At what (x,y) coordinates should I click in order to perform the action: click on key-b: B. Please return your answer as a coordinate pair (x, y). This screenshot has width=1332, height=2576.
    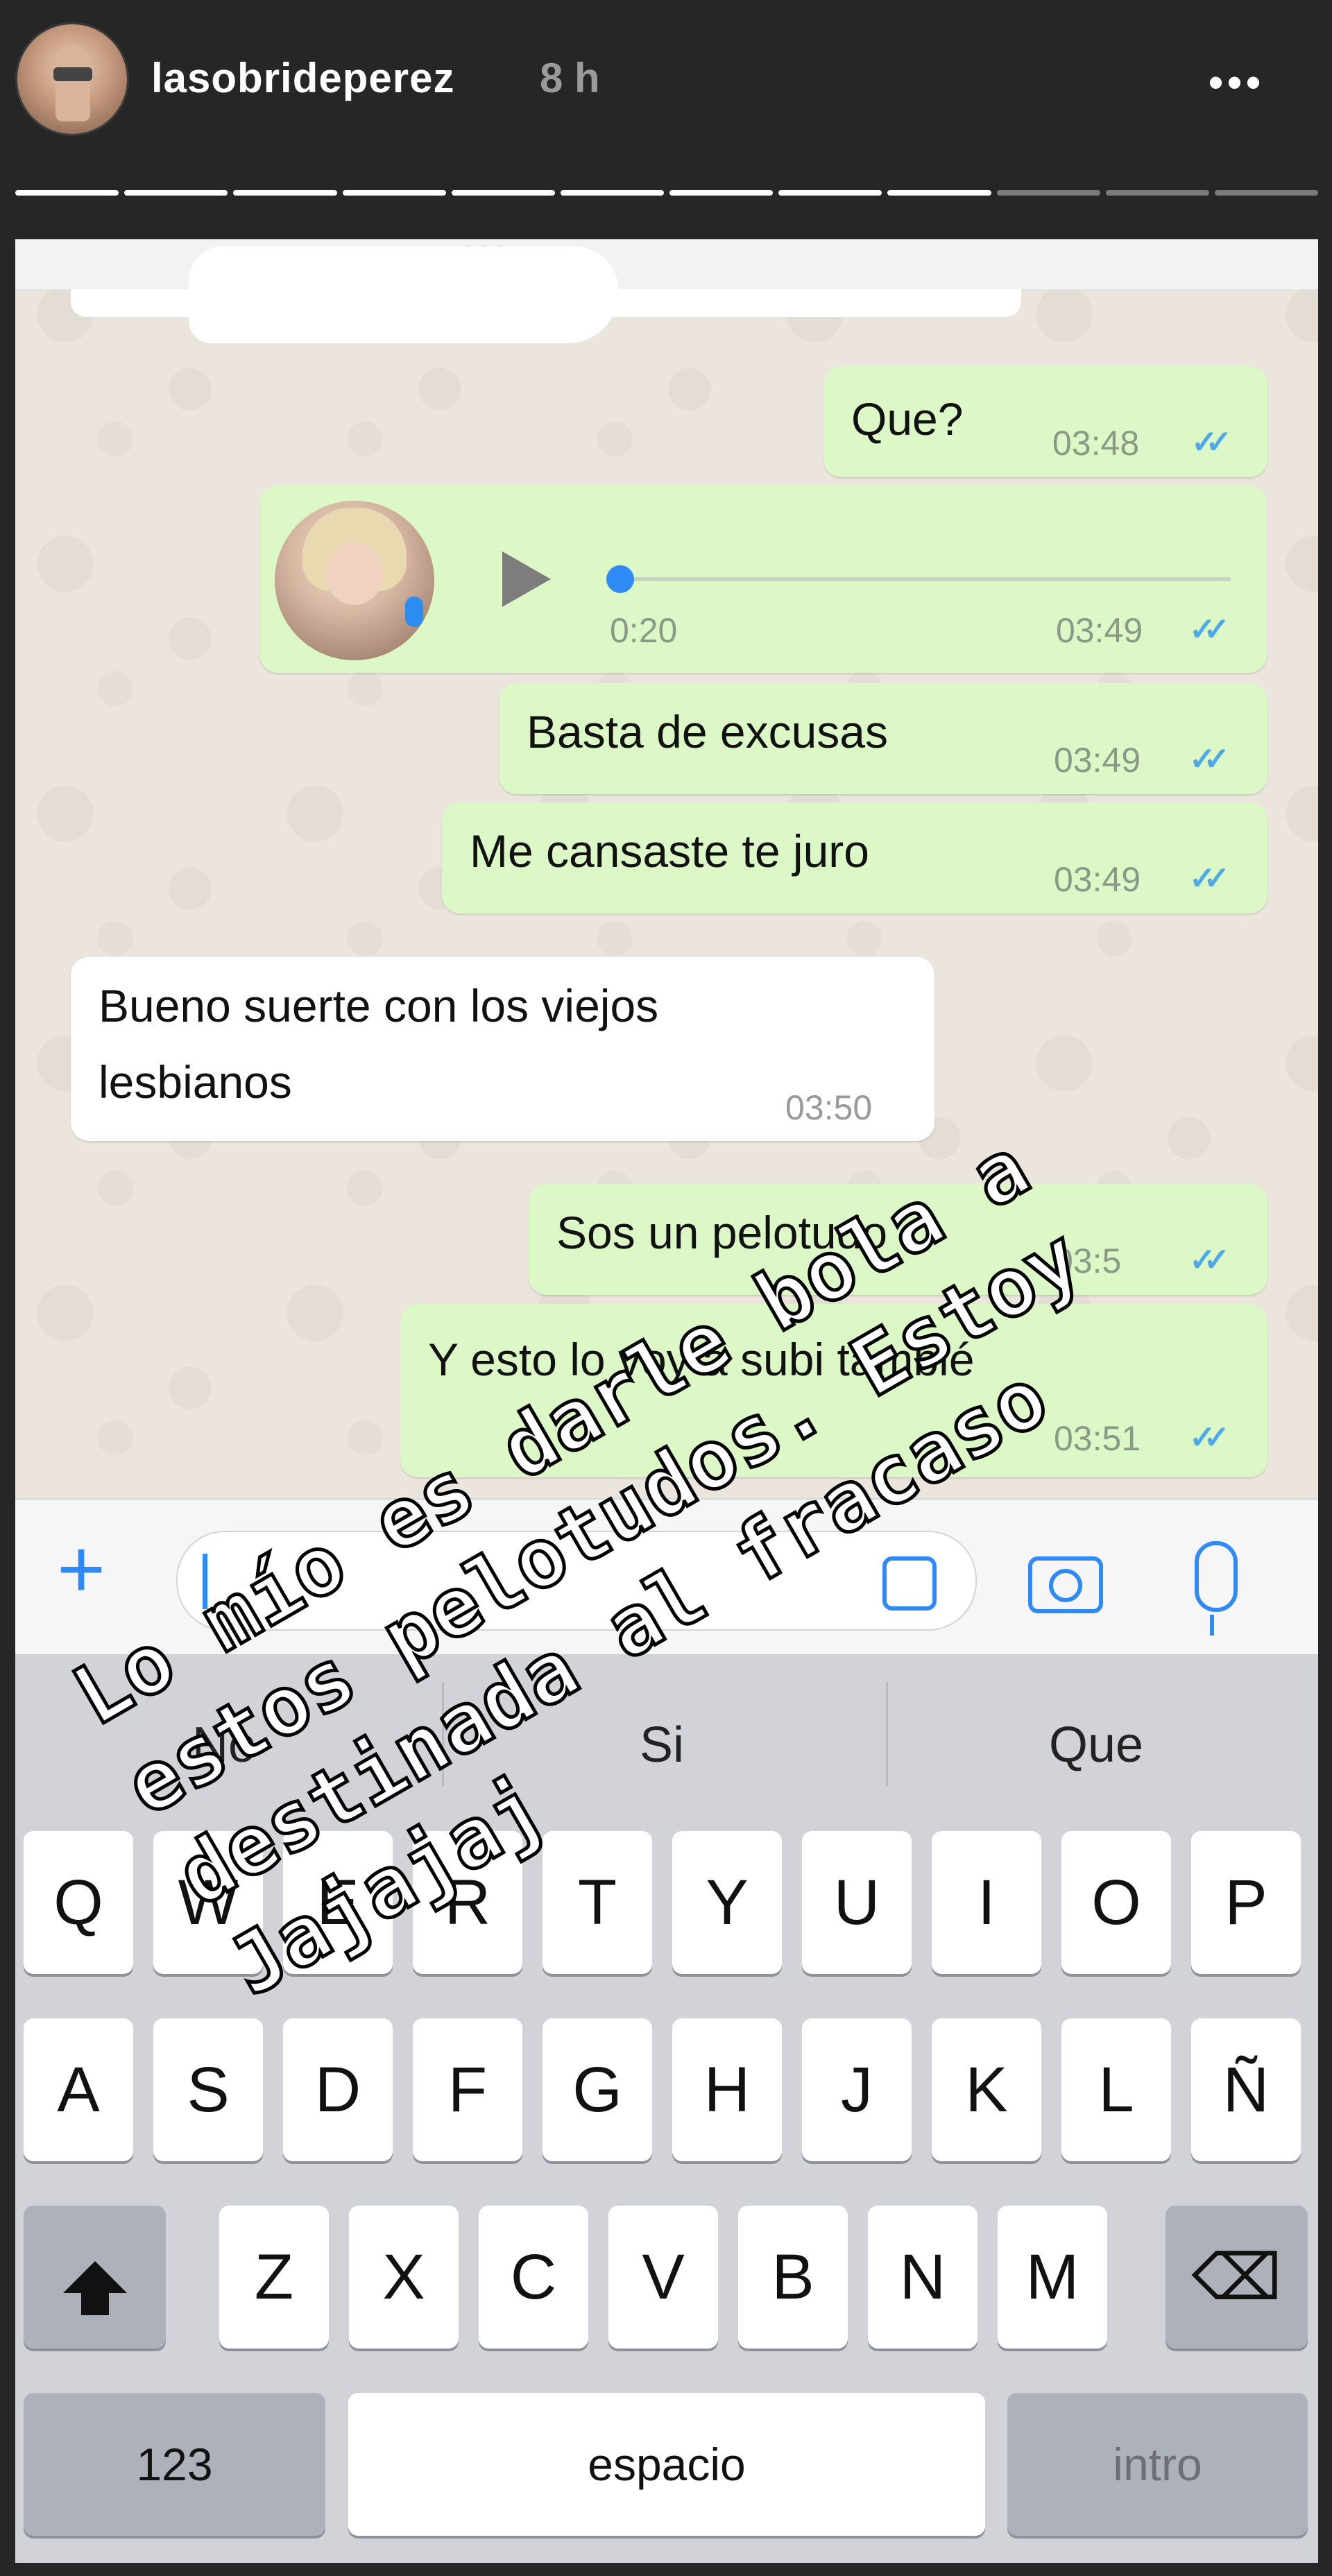
    Looking at the image, I should click on (793, 2277).